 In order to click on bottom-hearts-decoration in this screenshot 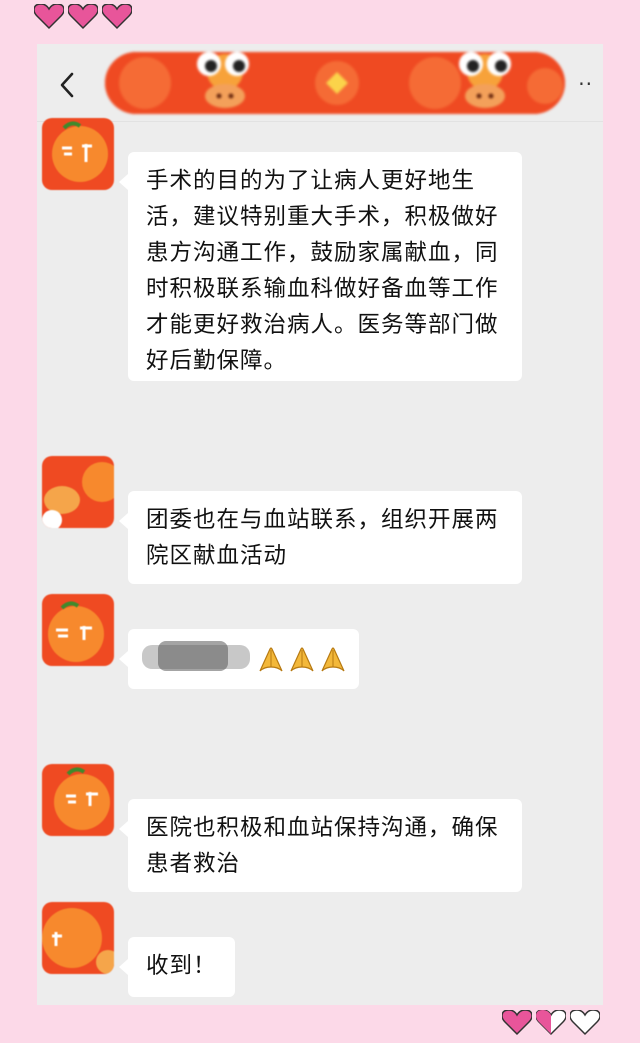, I will do `click(551, 1023)`.